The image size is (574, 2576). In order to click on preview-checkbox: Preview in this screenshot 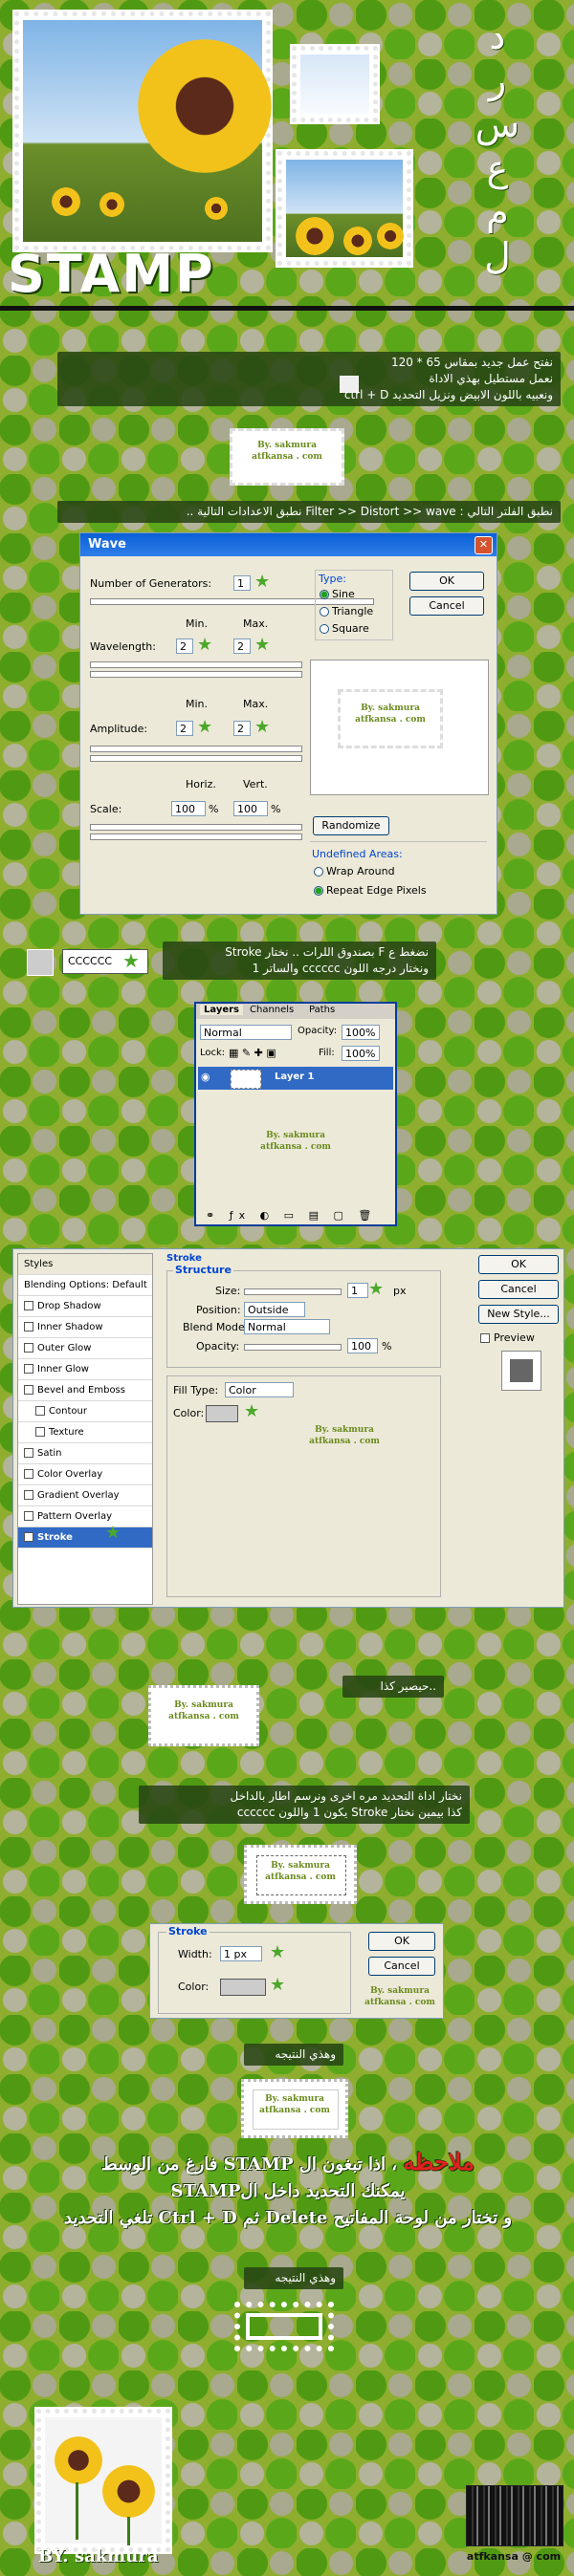, I will do `click(507, 1337)`.